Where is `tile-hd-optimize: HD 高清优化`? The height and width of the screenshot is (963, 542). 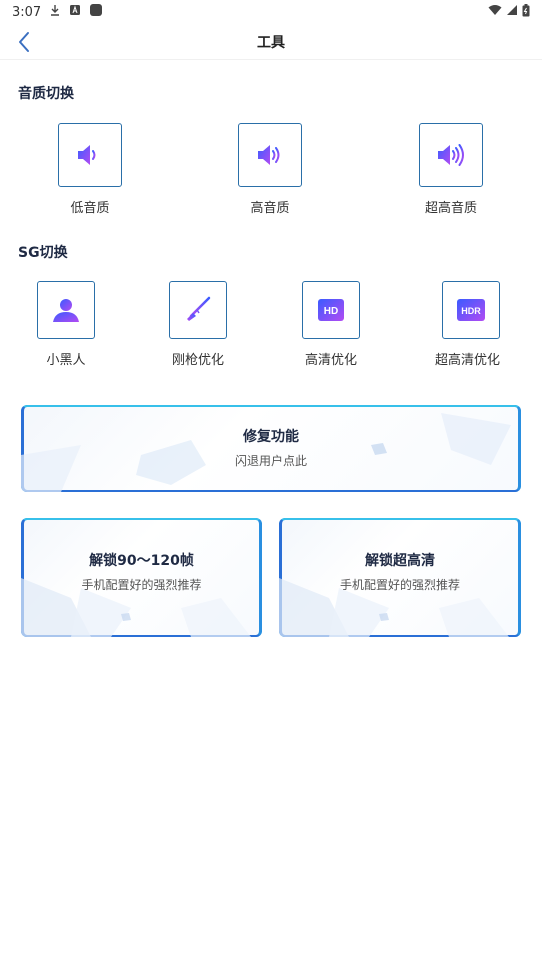
tile-hd-optimize: HD 高清优化 is located at coordinates (331, 324).